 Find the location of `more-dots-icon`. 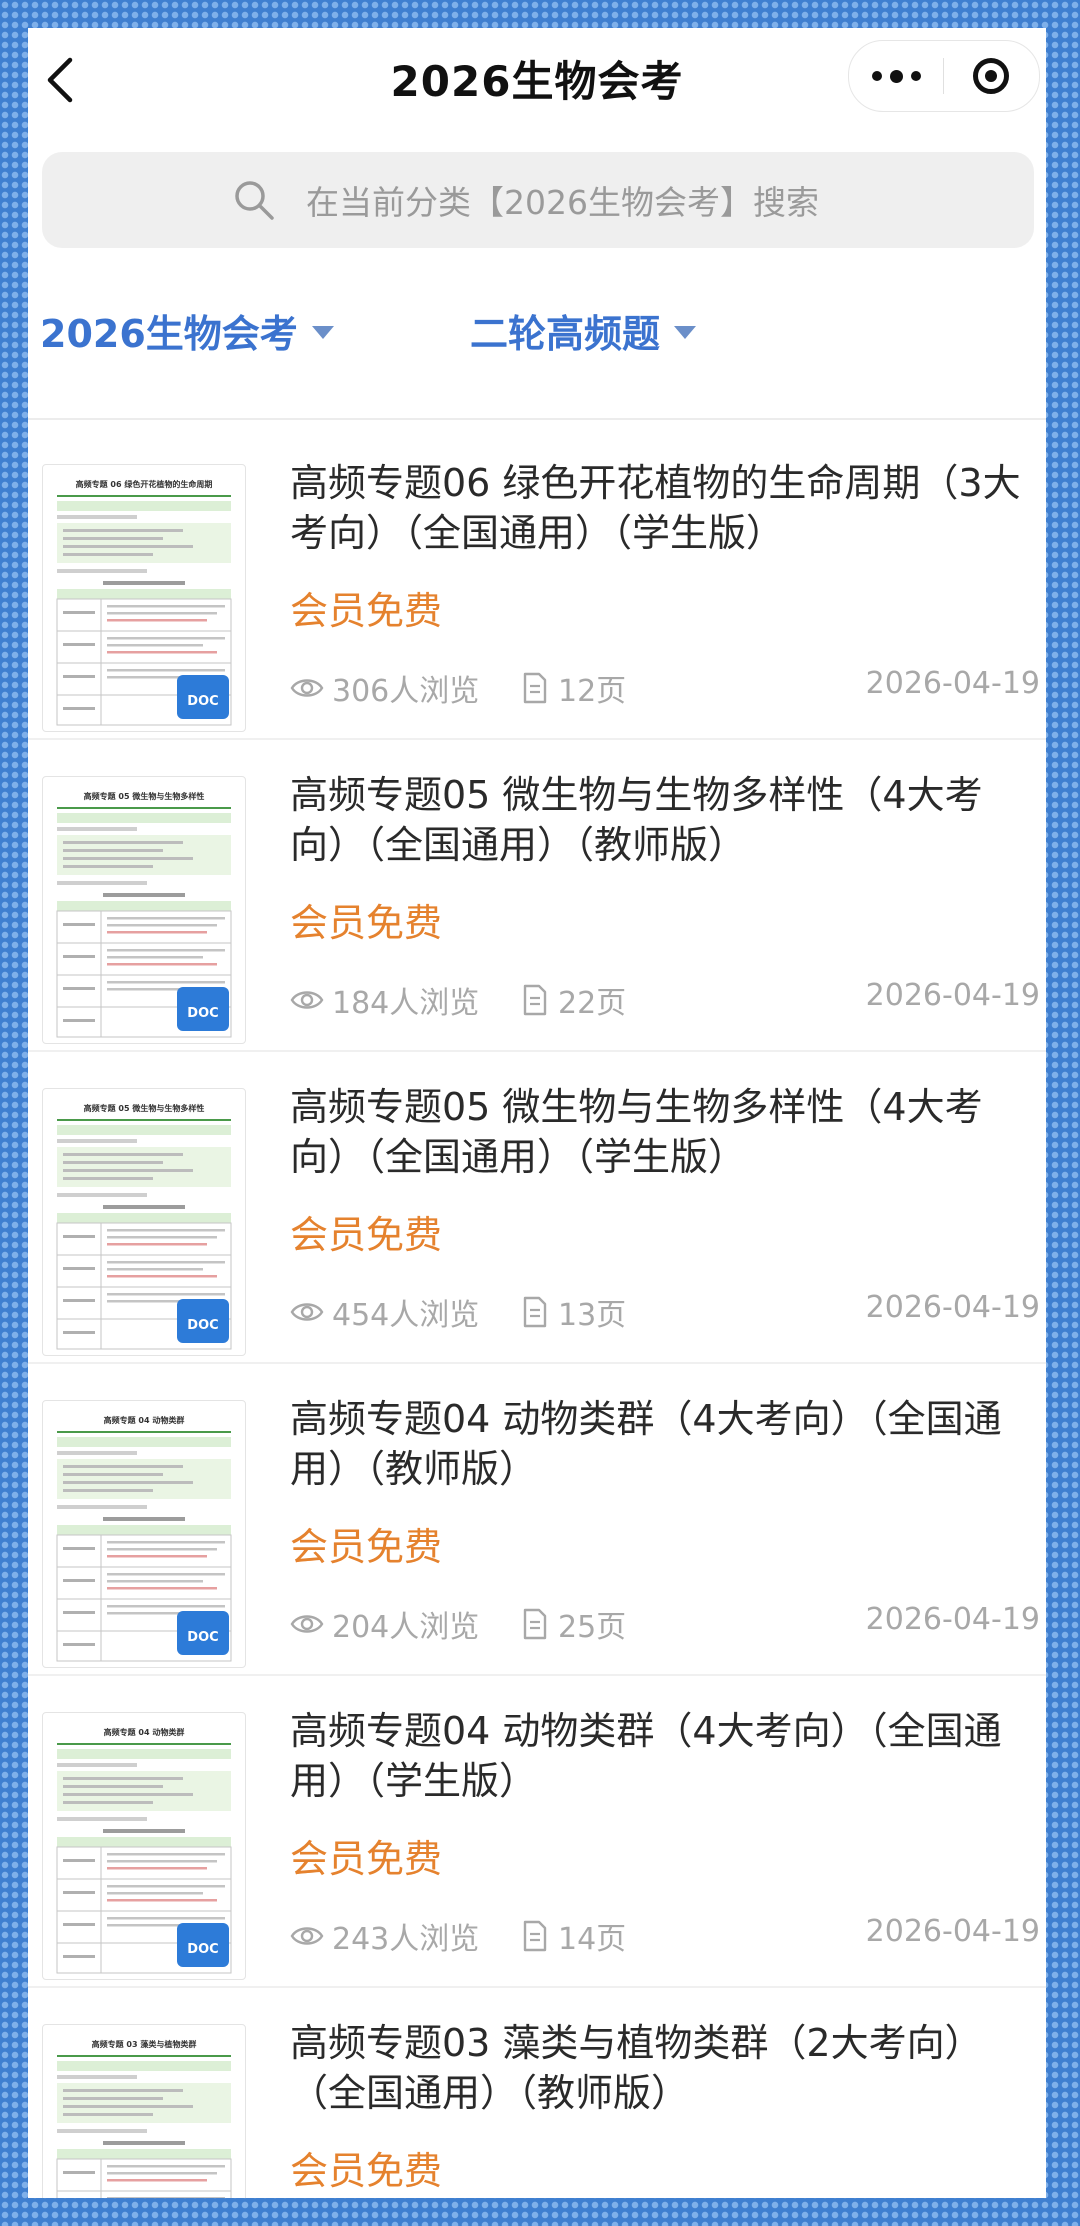

more-dots-icon is located at coordinates (876, 76).